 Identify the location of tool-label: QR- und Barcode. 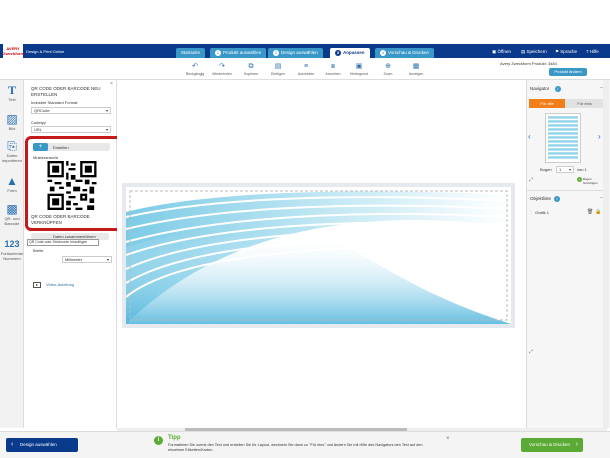
(12, 221).